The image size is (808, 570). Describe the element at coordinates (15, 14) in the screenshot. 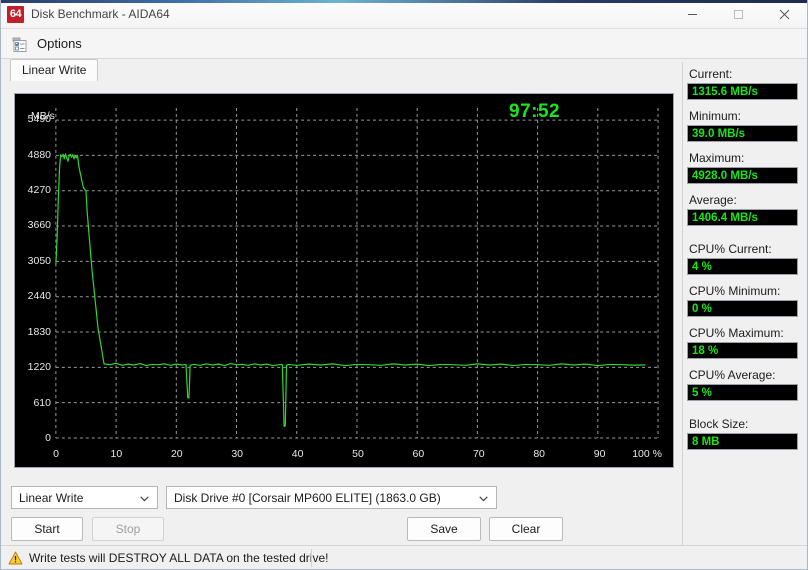

I see `app-logo-icon: 64` at that location.